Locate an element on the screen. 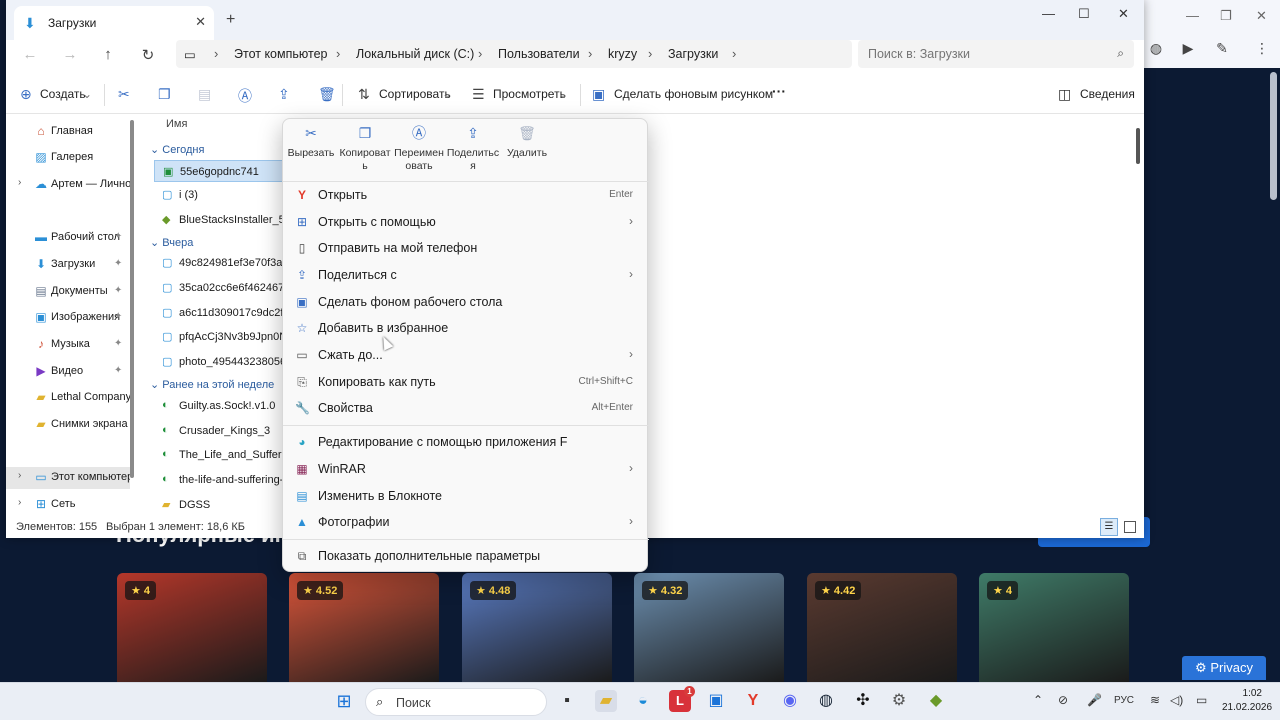 This screenshot has height=720, width=1280. breadcrumb-item: kryzy is located at coordinates (622, 54).